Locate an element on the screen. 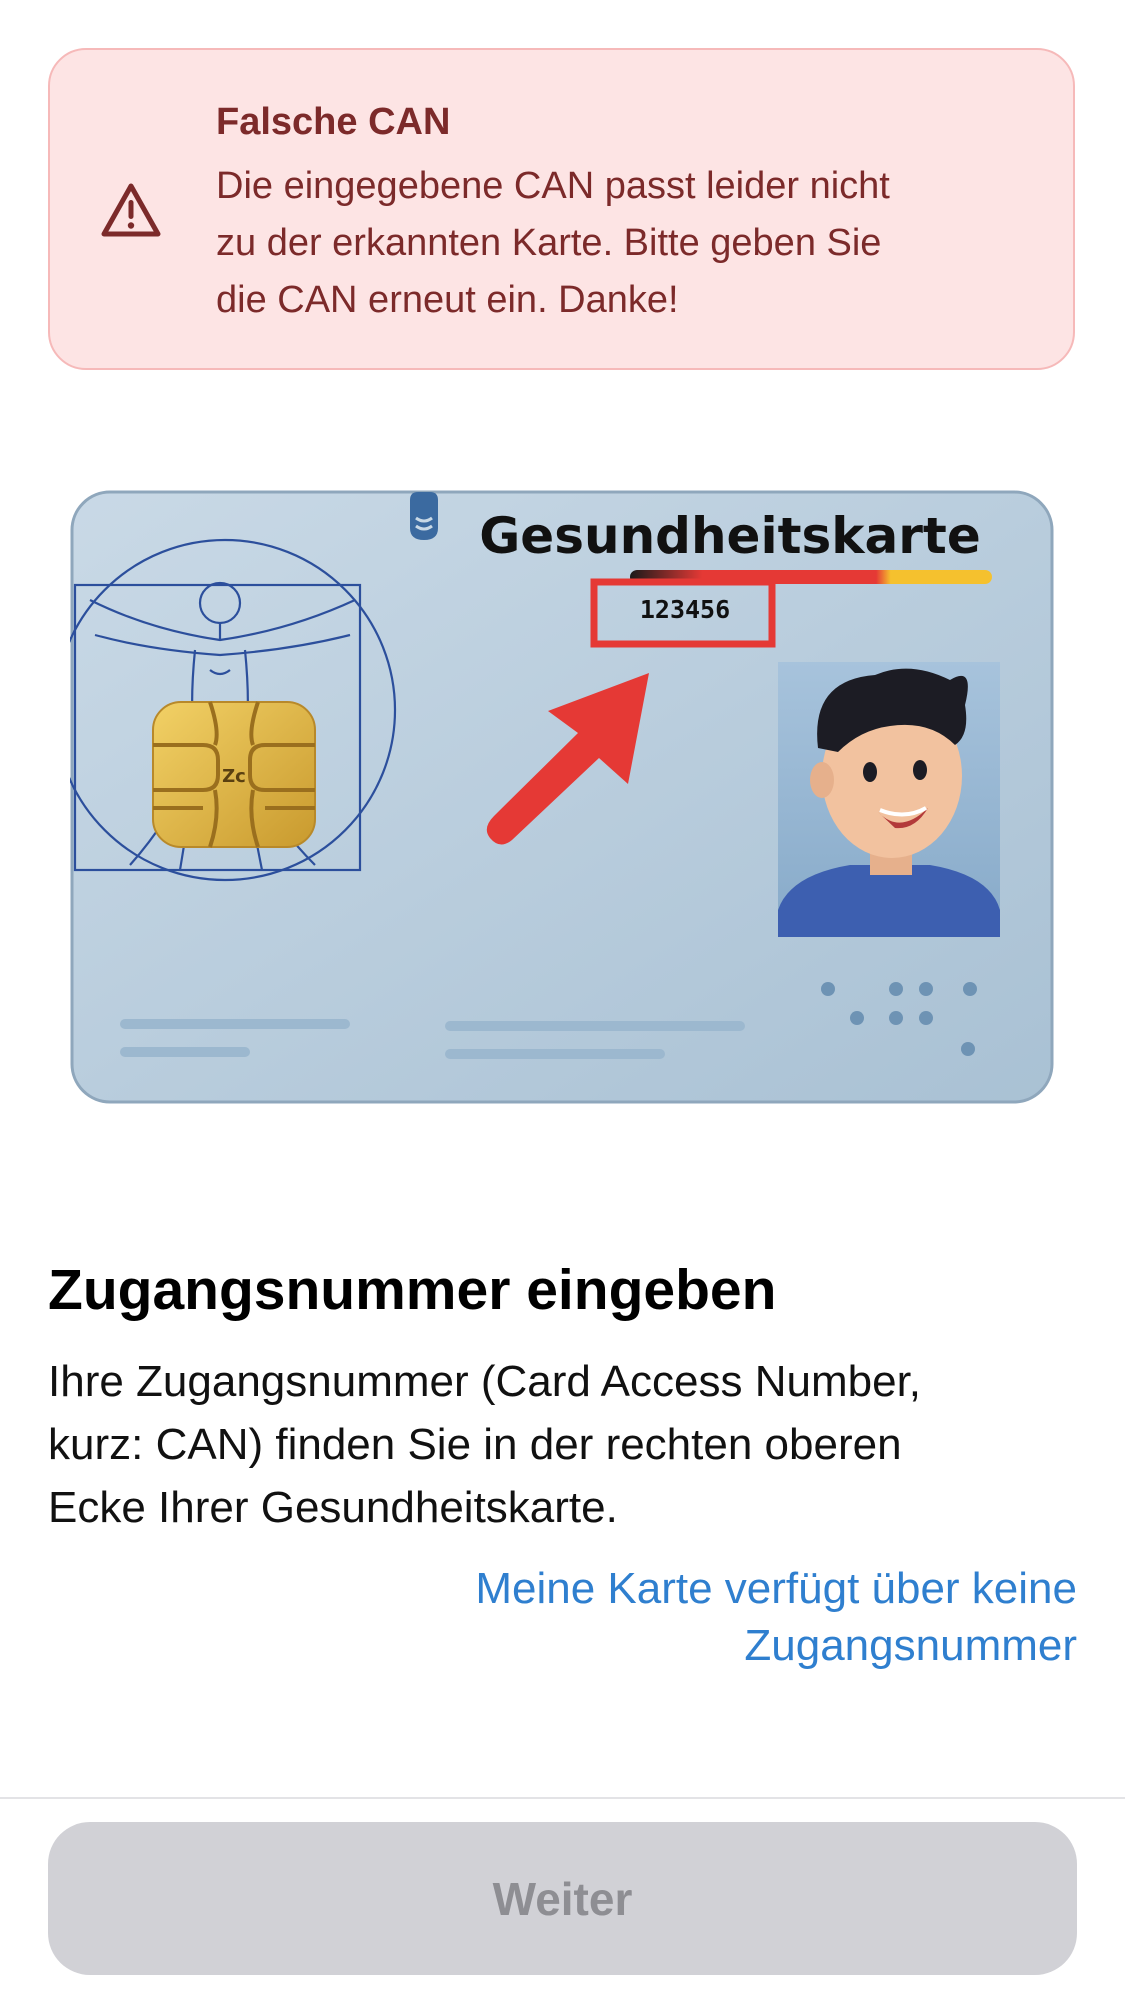 Image resolution: width=1125 pixels, height=2001 pixels. no-can-link-line: Zugangsnummer is located at coordinates (910, 1645).